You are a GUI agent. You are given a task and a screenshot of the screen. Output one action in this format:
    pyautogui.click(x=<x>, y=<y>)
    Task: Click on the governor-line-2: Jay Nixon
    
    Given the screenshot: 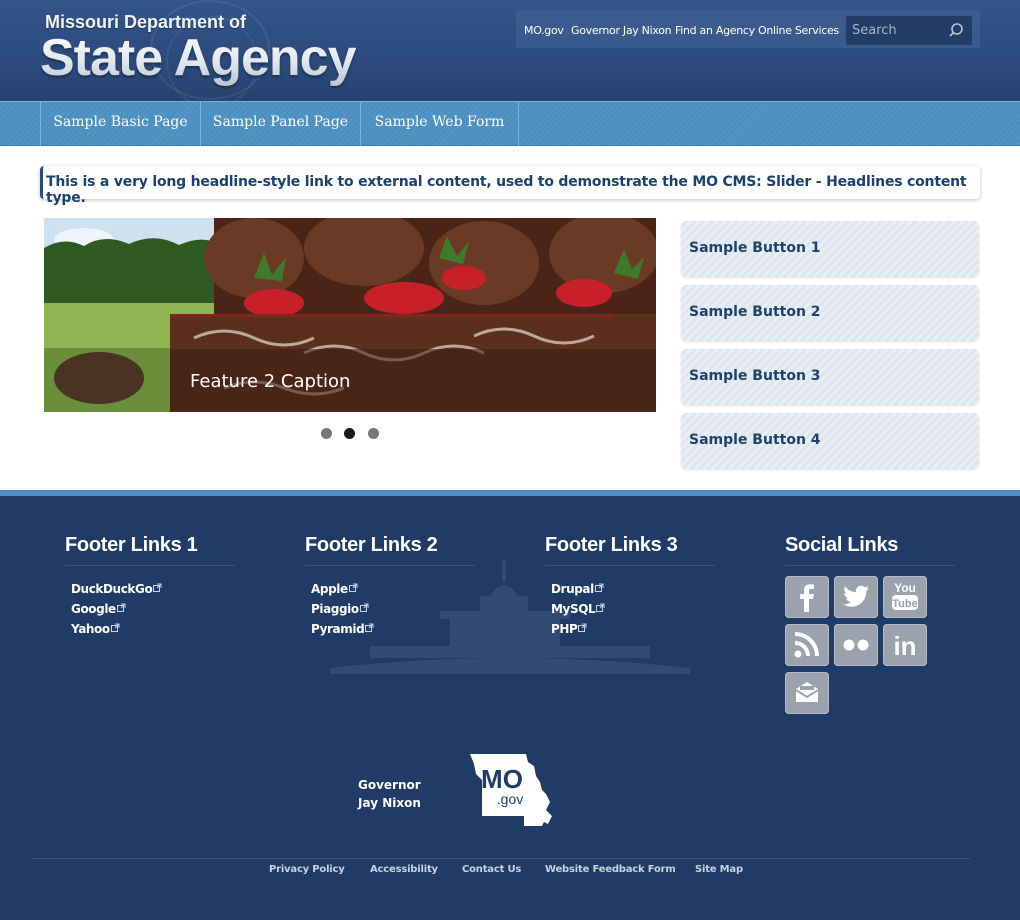 What is the action you would take?
    pyautogui.click(x=389, y=803)
    